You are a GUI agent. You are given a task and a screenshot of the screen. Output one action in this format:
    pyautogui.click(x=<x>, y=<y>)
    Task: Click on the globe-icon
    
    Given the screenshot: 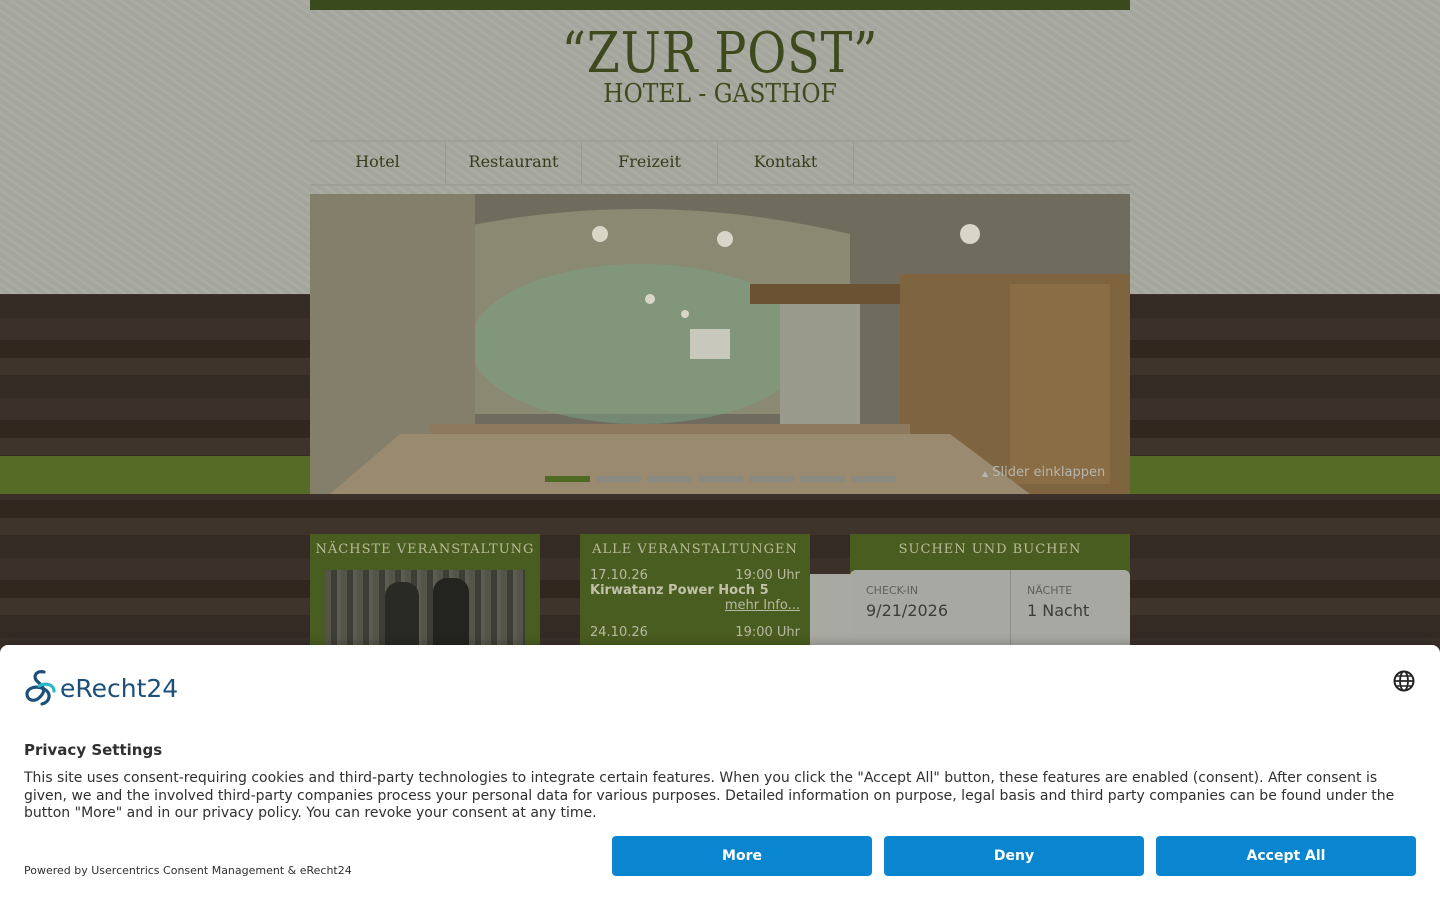 What is the action you would take?
    pyautogui.click(x=1404, y=681)
    